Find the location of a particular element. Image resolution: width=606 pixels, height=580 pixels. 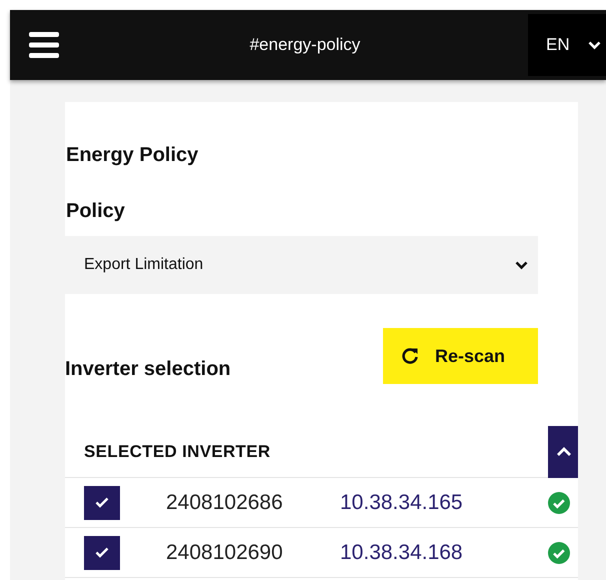

ip-address-link: 10.38.34.165 is located at coordinates (401, 502).